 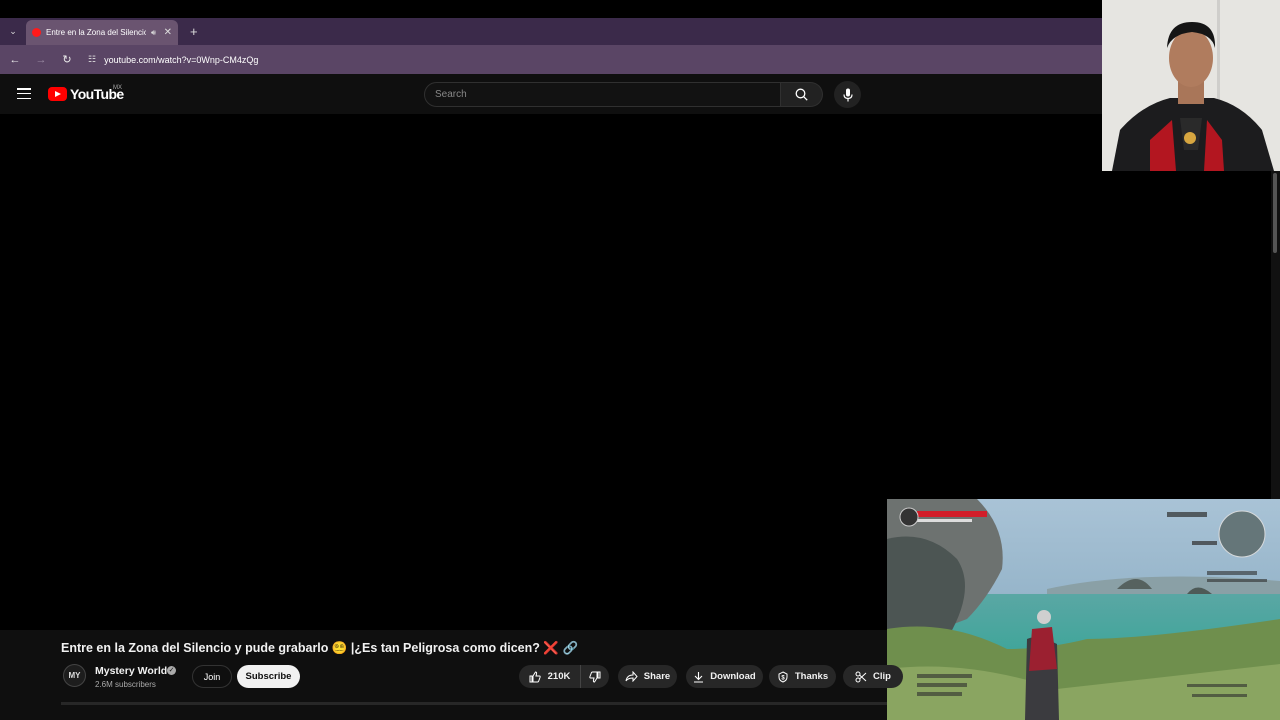 What do you see at coordinates (1083, 609) in the screenshot?
I see `gameplay-overlay` at bounding box center [1083, 609].